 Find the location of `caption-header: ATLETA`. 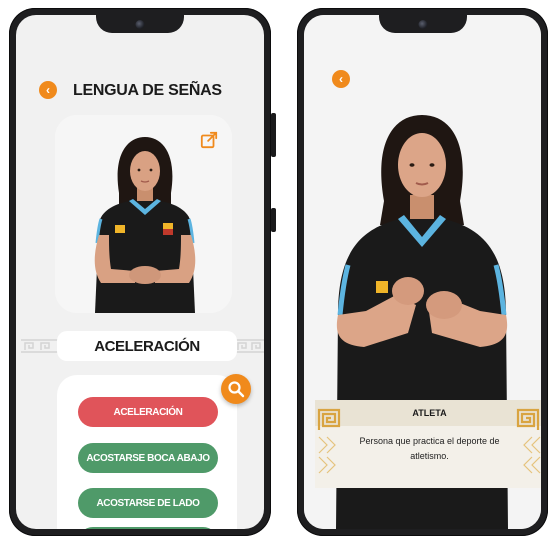

caption-header: ATLETA is located at coordinates (428, 413).